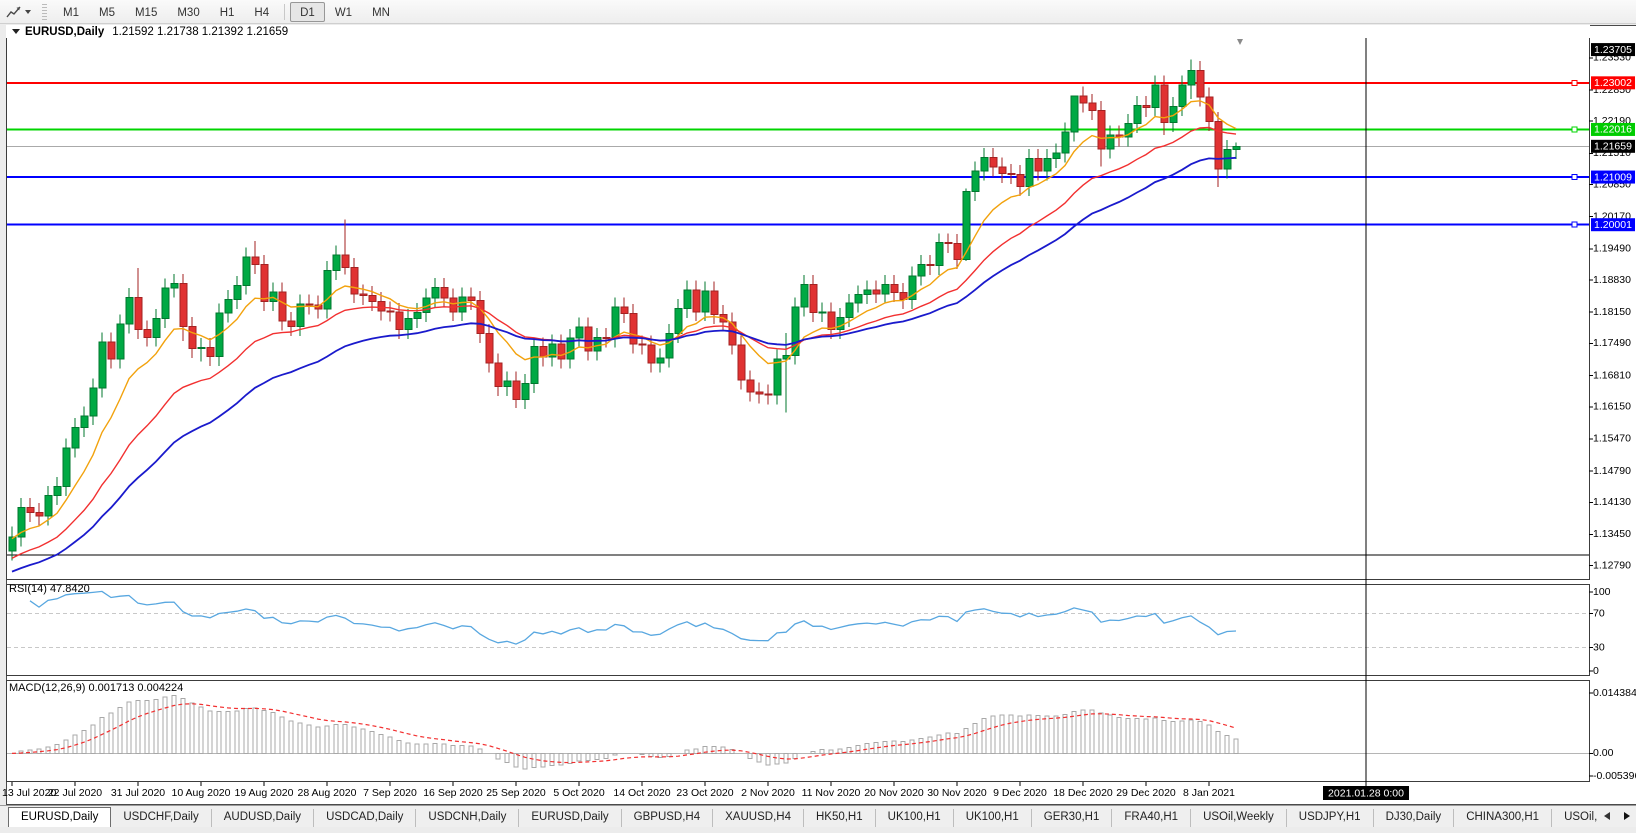 The width and height of the screenshot is (1636, 833). Describe the element at coordinates (1071, 818) in the screenshot. I see `tab-ger30-h1: GER30,H1` at that location.